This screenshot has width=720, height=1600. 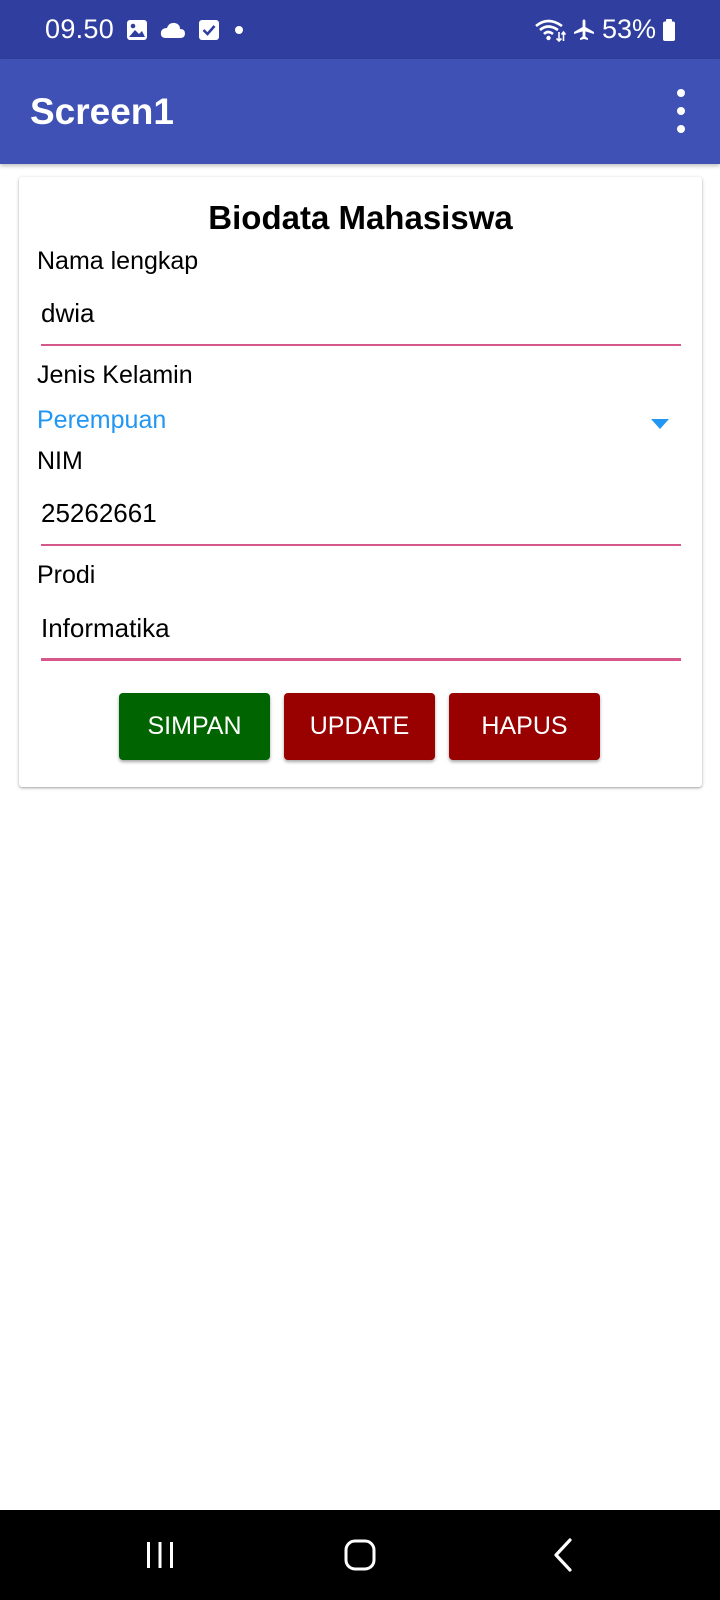 I want to click on nim-underline, so click(x=361, y=545).